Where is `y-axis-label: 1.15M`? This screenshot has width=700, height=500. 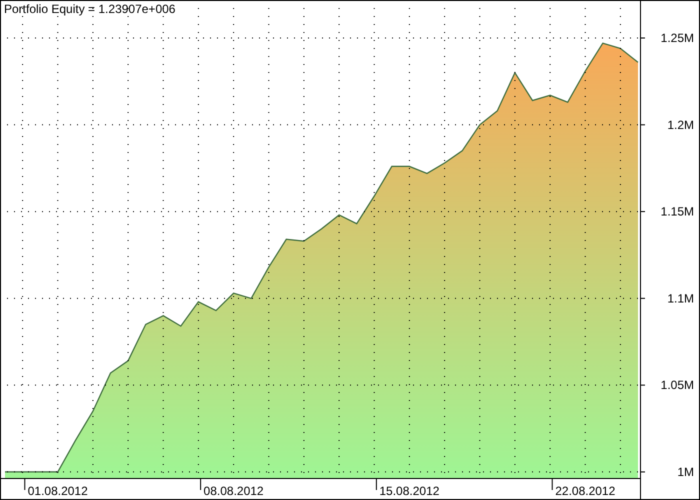 y-axis-label: 1.15M is located at coordinates (677, 211).